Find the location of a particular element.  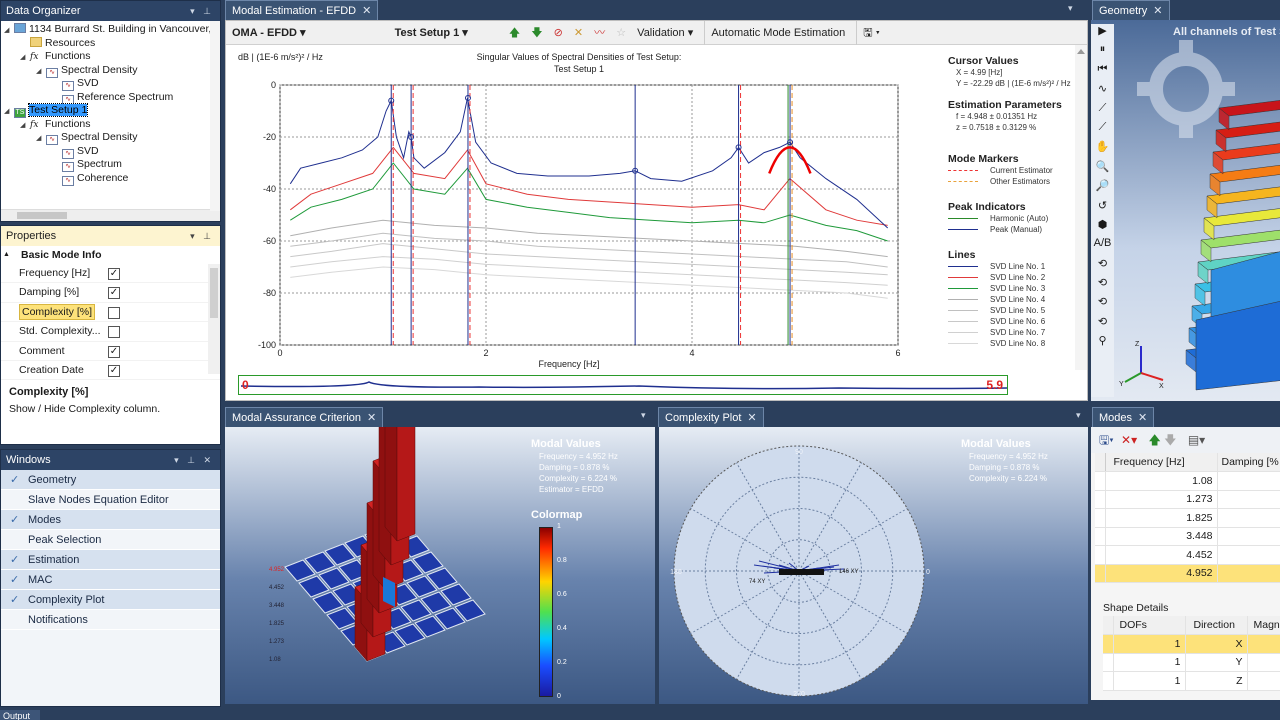

geometry-tool-icon: ✋ is located at coordinates (1102, 149).